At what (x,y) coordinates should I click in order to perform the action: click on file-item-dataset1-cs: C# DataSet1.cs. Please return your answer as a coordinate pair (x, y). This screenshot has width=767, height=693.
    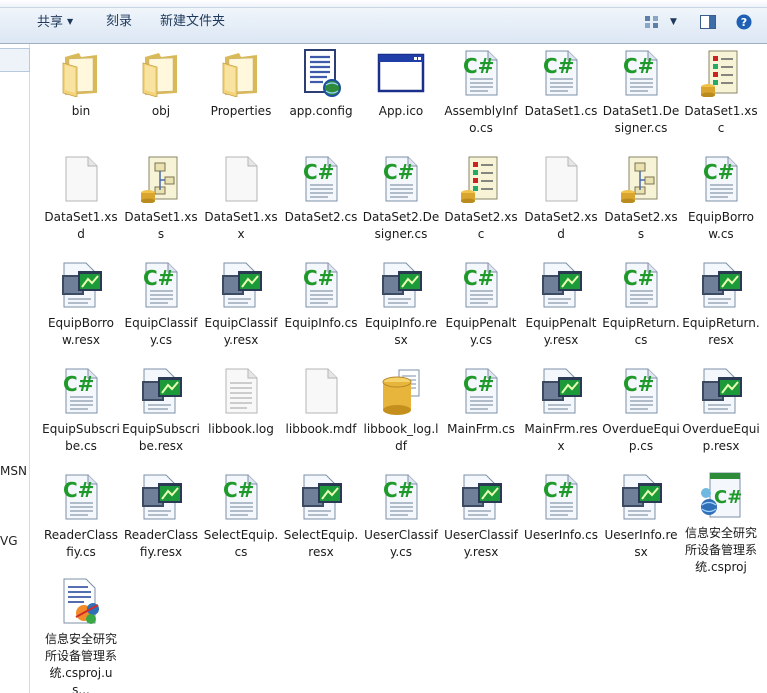
    Looking at the image, I should click on (561, 98).